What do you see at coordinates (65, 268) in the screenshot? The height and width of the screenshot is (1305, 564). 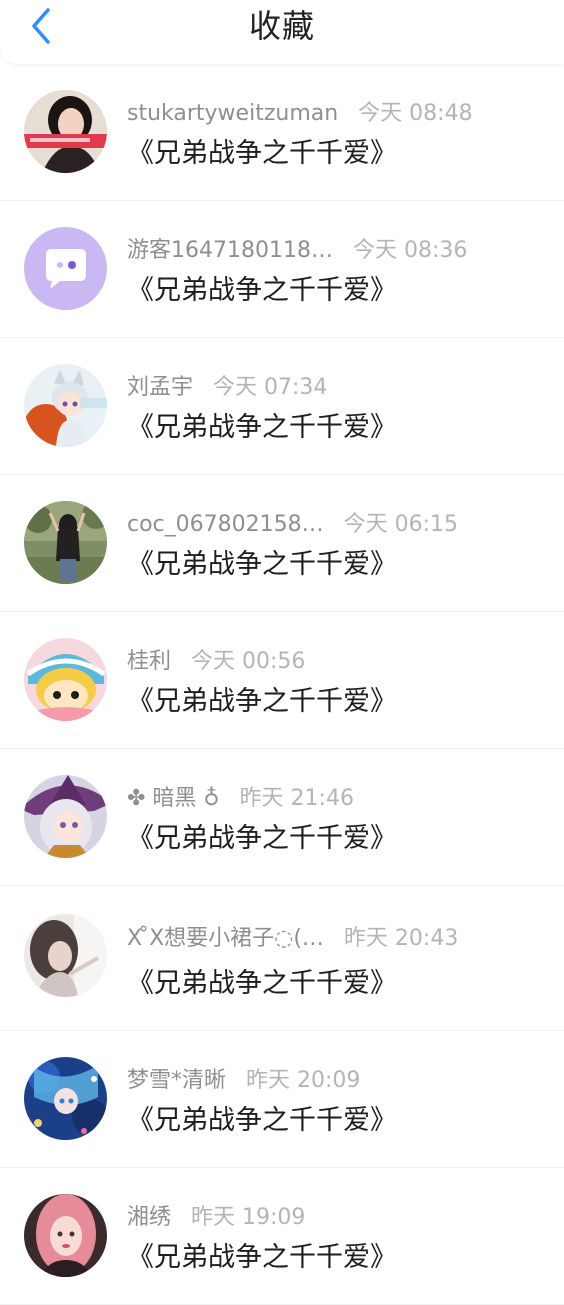 I see `default-chat-bubble-avatar` at bounding box center [65, 268].